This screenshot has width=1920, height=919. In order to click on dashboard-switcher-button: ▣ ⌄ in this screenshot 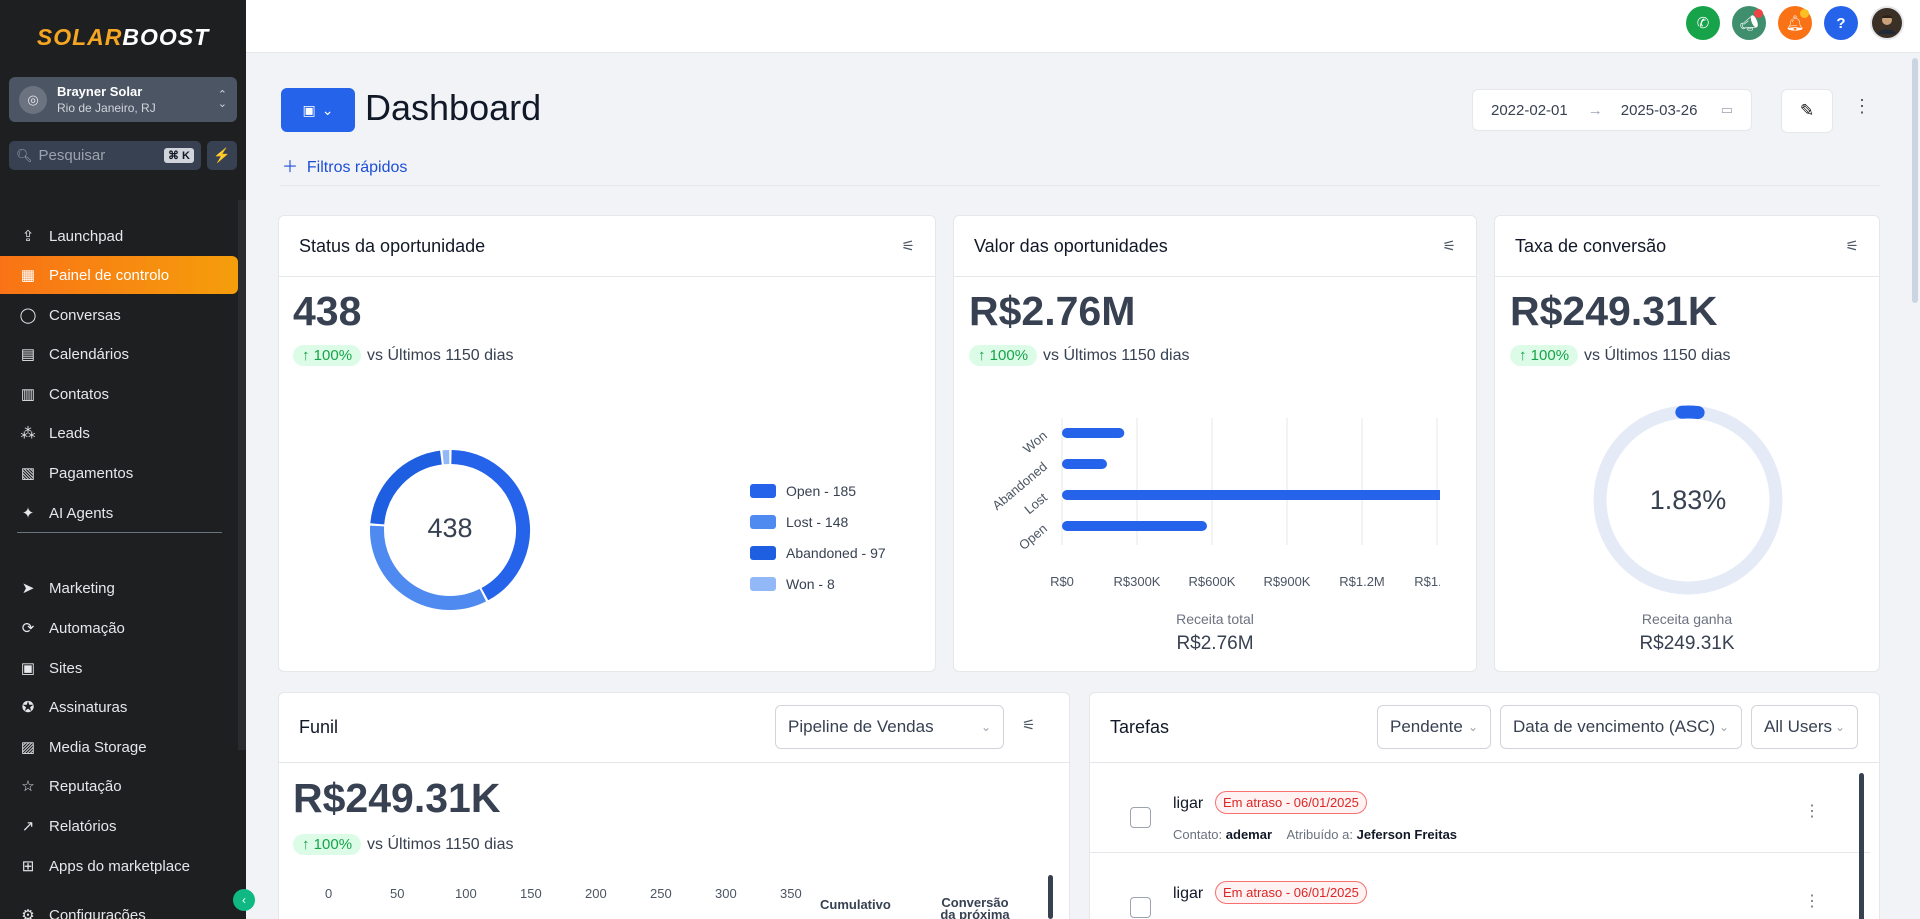, I will do `click(318, 110)`.